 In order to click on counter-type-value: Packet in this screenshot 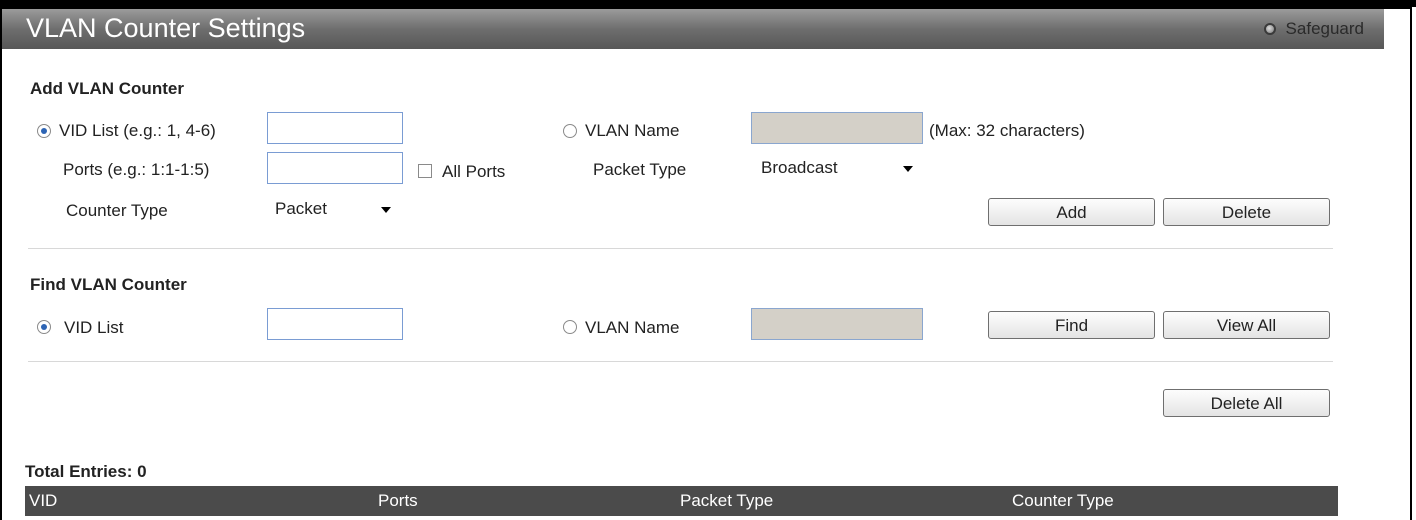, I will do `click(301, 208)`.